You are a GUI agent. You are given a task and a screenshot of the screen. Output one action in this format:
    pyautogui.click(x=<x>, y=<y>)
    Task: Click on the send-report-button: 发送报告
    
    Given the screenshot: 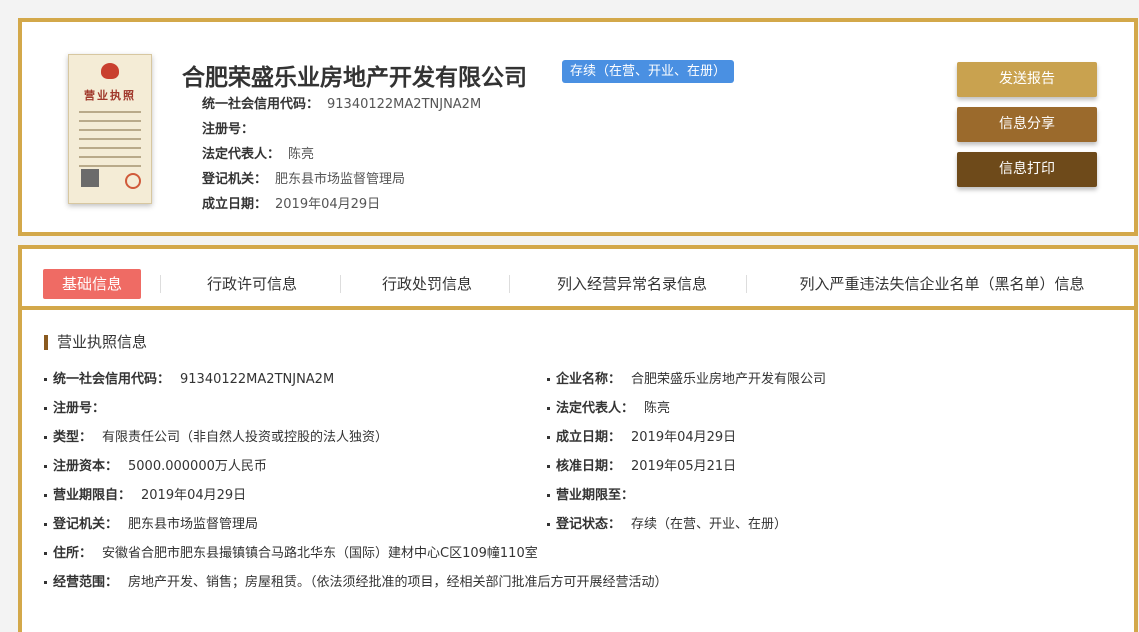 What is the action you would take?
    pyautogui.click(x=1027, y=79)
    